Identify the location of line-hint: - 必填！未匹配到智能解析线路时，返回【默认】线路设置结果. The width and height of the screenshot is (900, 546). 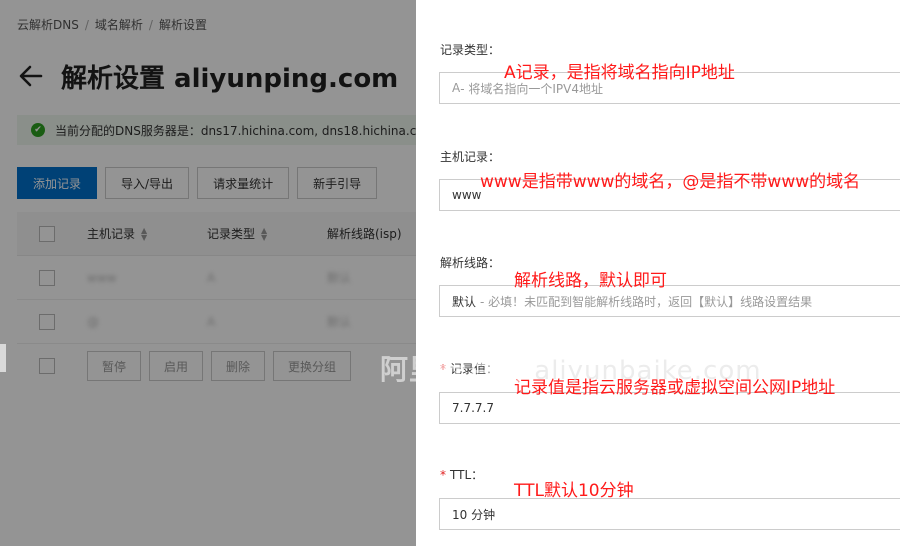
(646, 301).